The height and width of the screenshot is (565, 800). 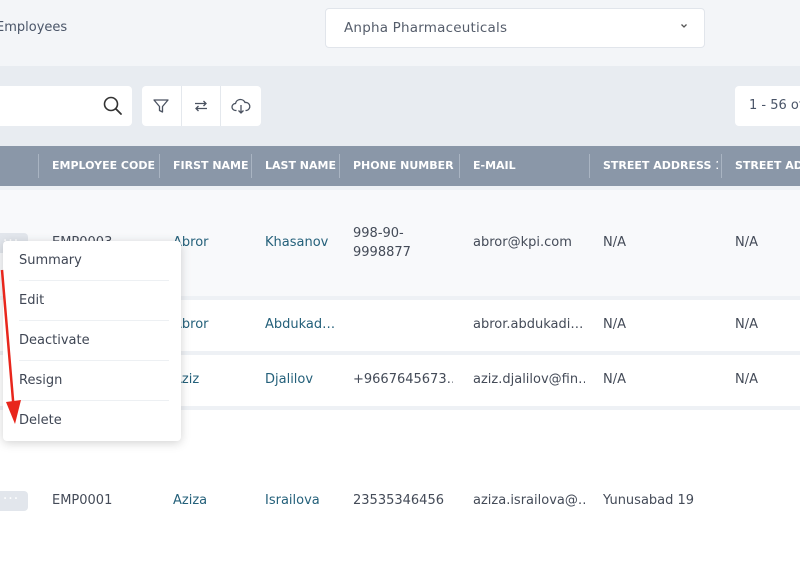 I want to click on row-context-menu: Summary Edit Deactivate Resign Delete, so click(x=92, y=341).